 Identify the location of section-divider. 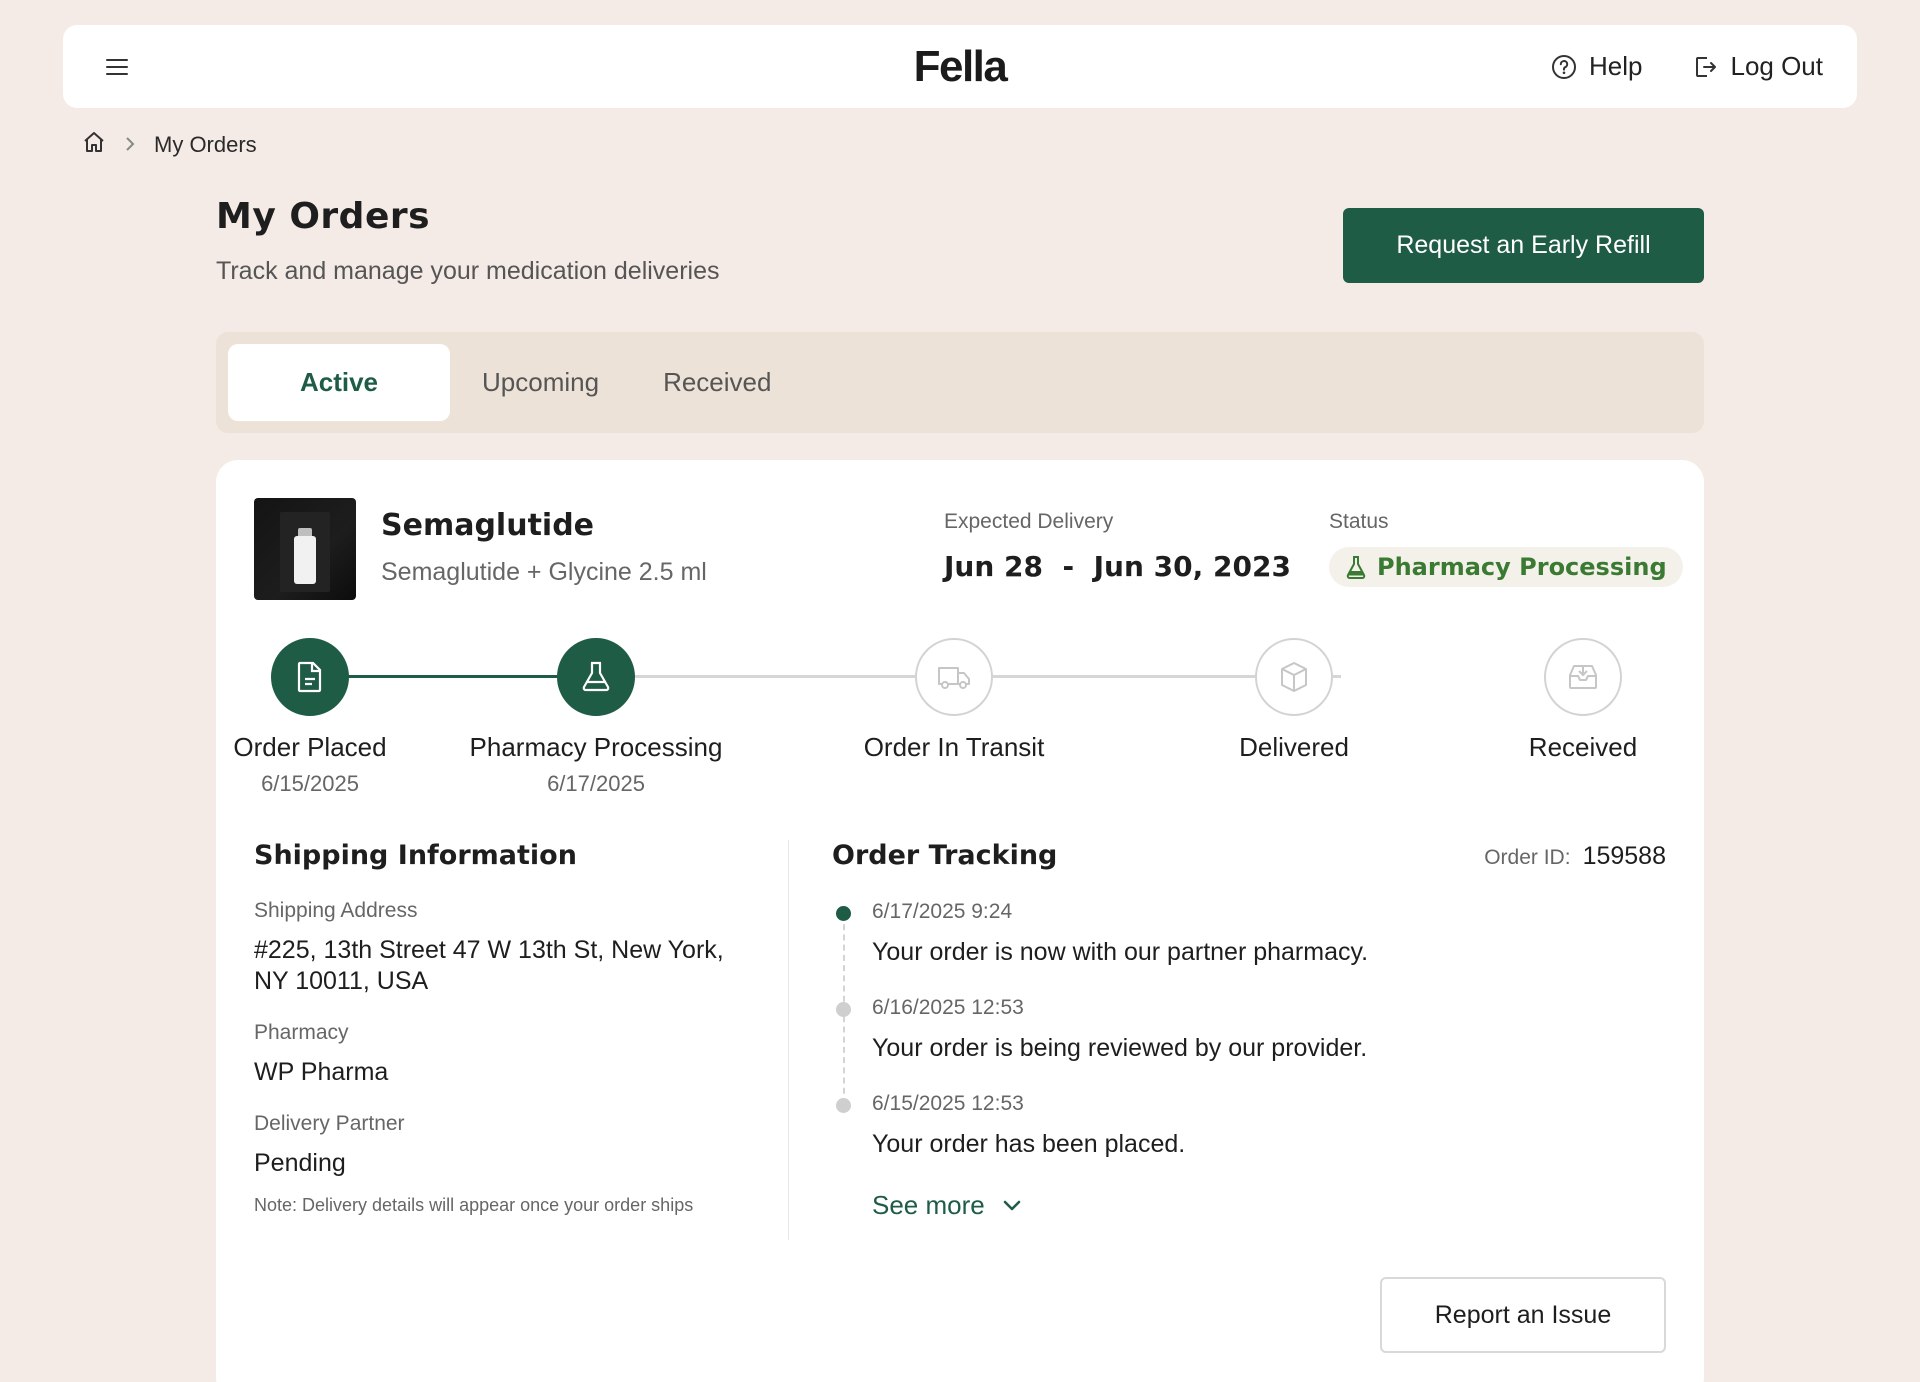
(788, 1040).